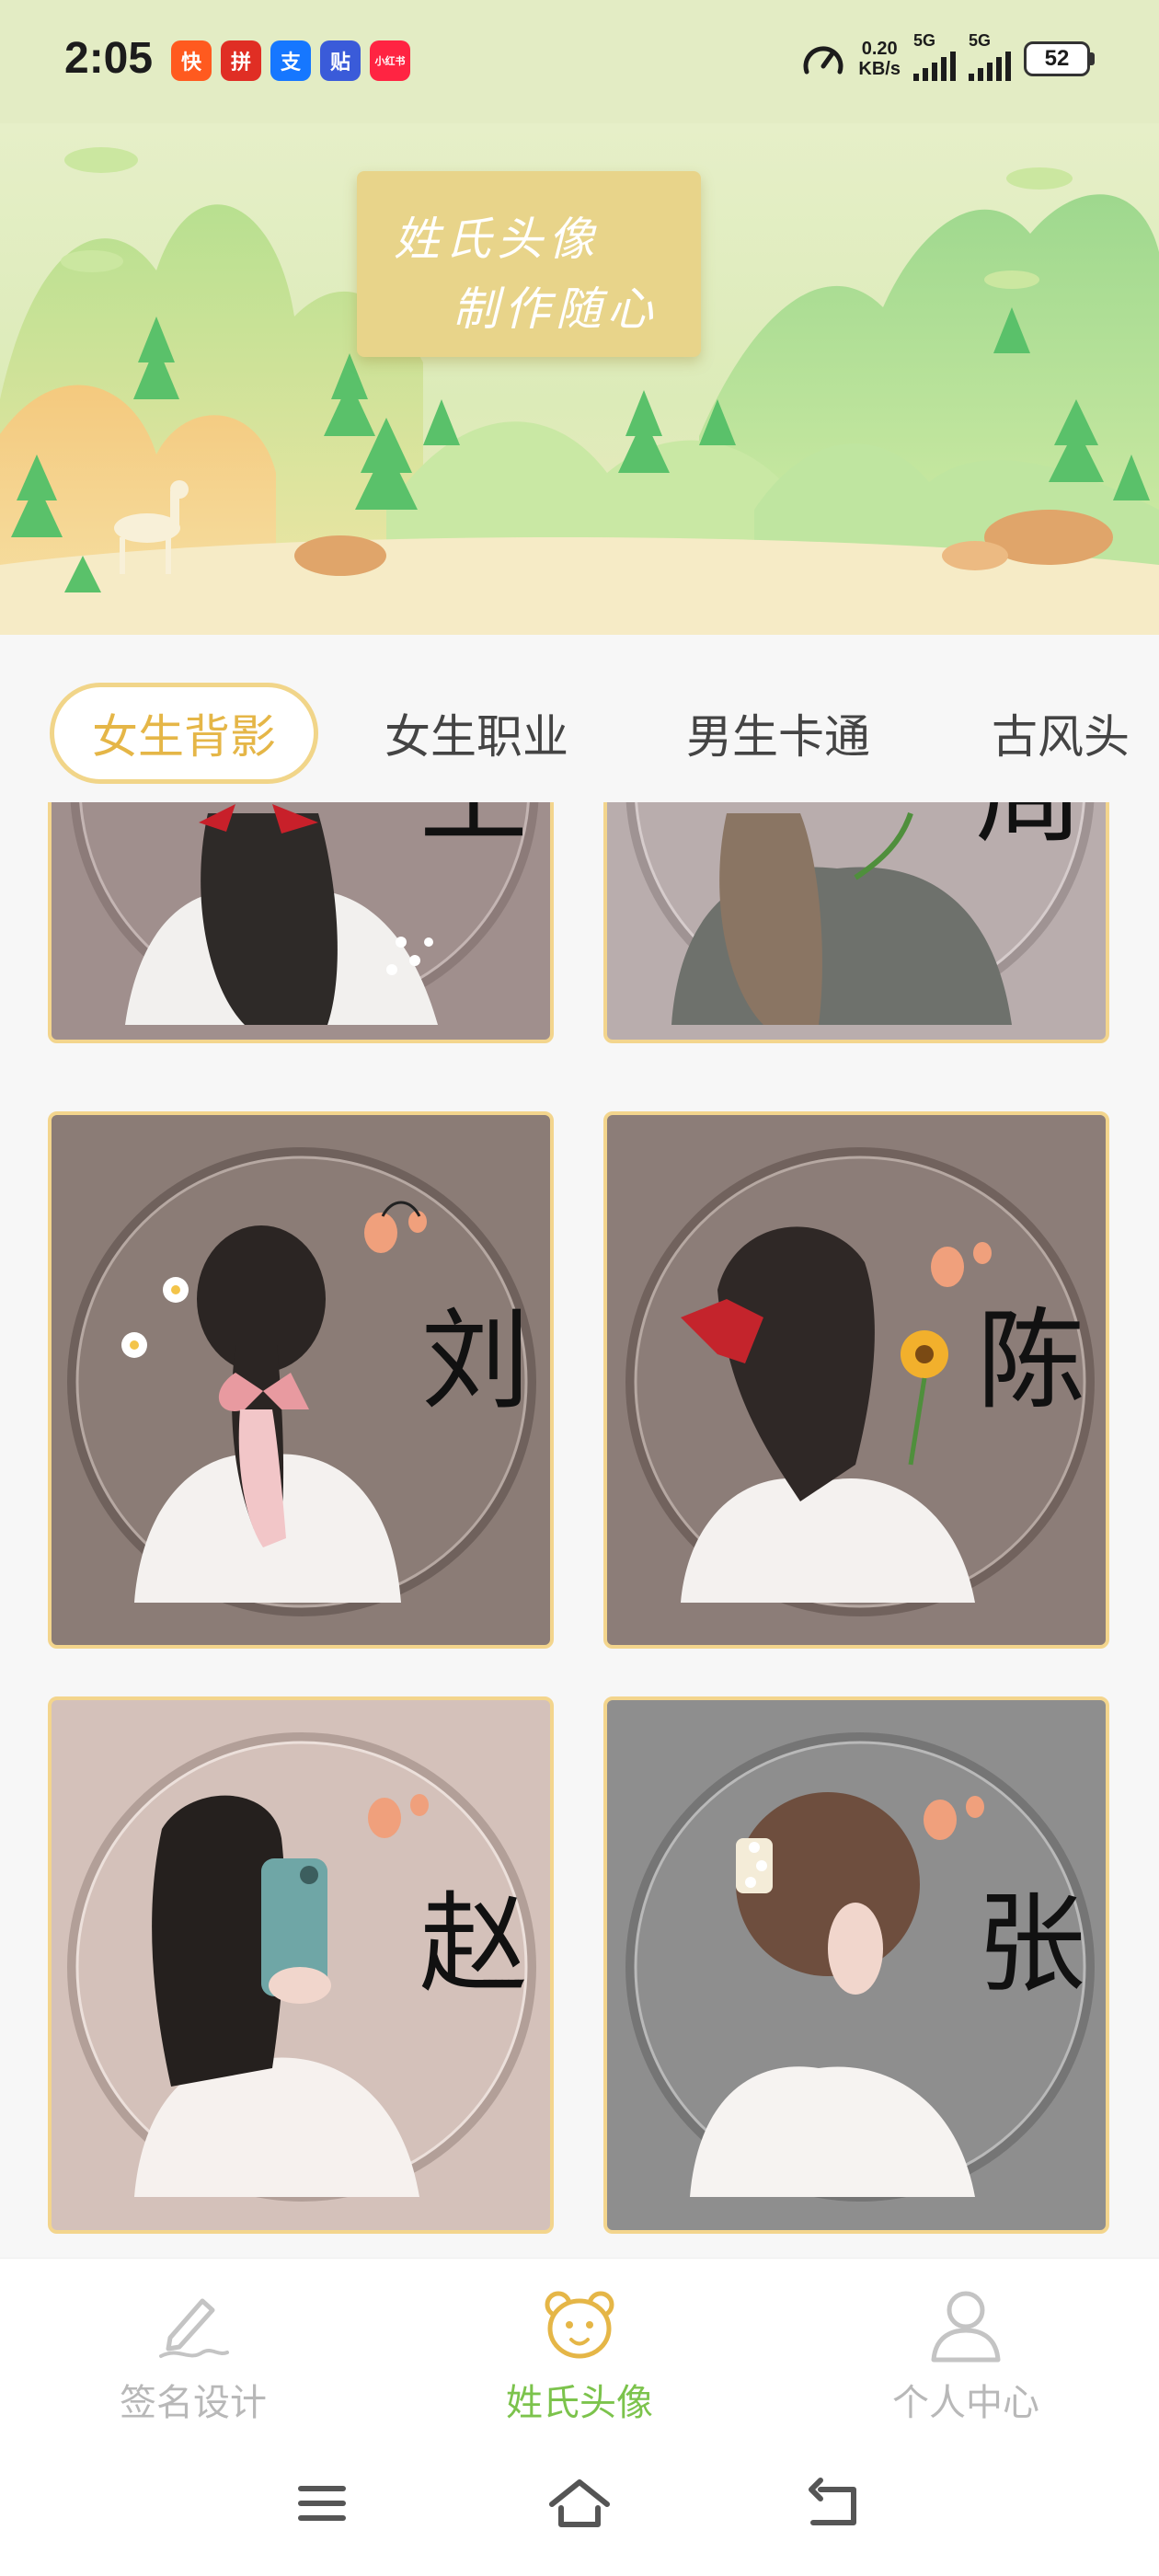 Image resolution: width=1159 pixels, height=2576 pixels. Describe the element at coordinates (301, 922) in the screenshot. I see `avatar-card-wang: 王` at that location.